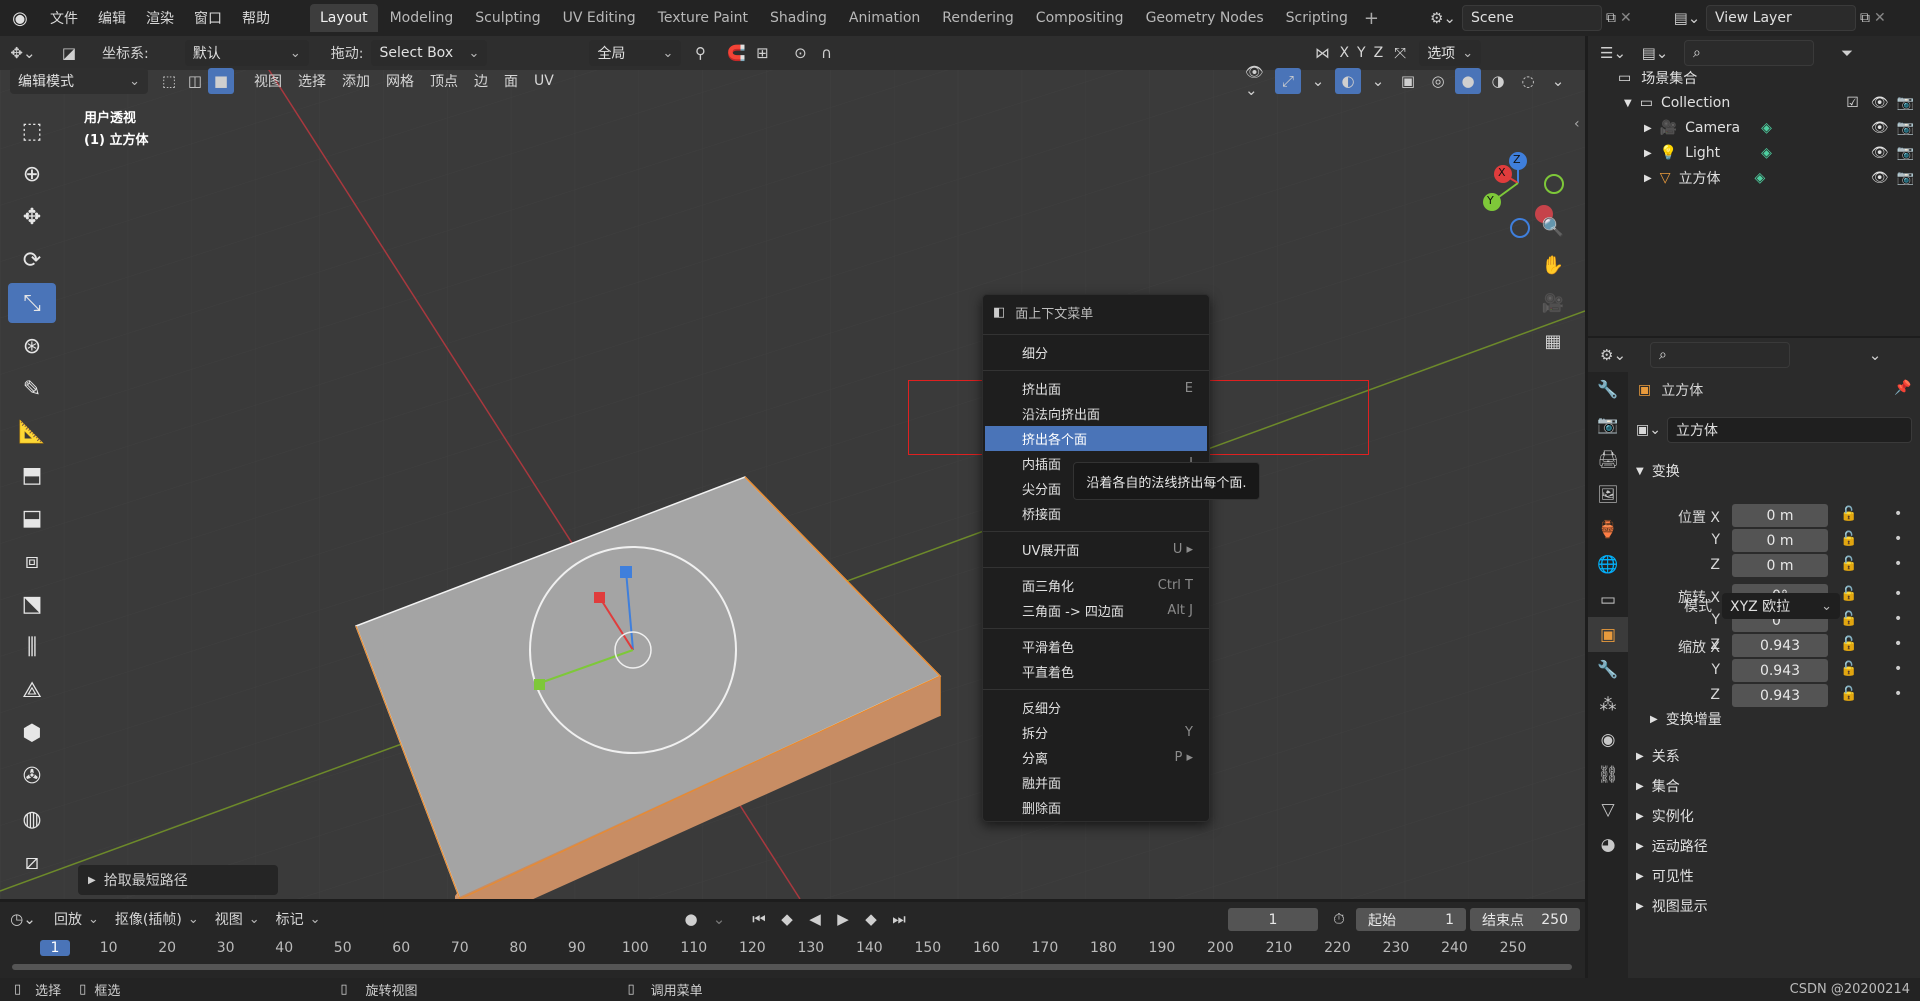  I want to click on render-camera-icon: 📷, so click(1905, 128).